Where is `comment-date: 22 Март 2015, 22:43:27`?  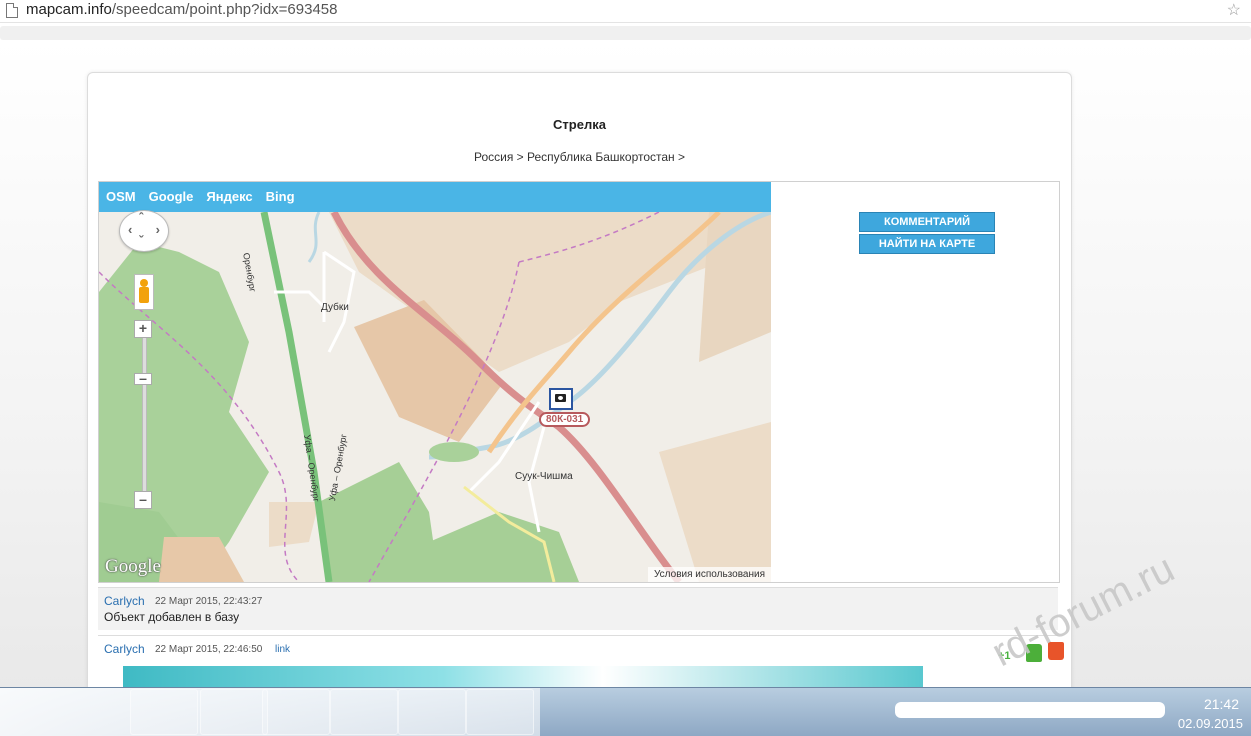 comment-date: 22 Март 2015, 22:43:27 is located at coordinates (209, 601).